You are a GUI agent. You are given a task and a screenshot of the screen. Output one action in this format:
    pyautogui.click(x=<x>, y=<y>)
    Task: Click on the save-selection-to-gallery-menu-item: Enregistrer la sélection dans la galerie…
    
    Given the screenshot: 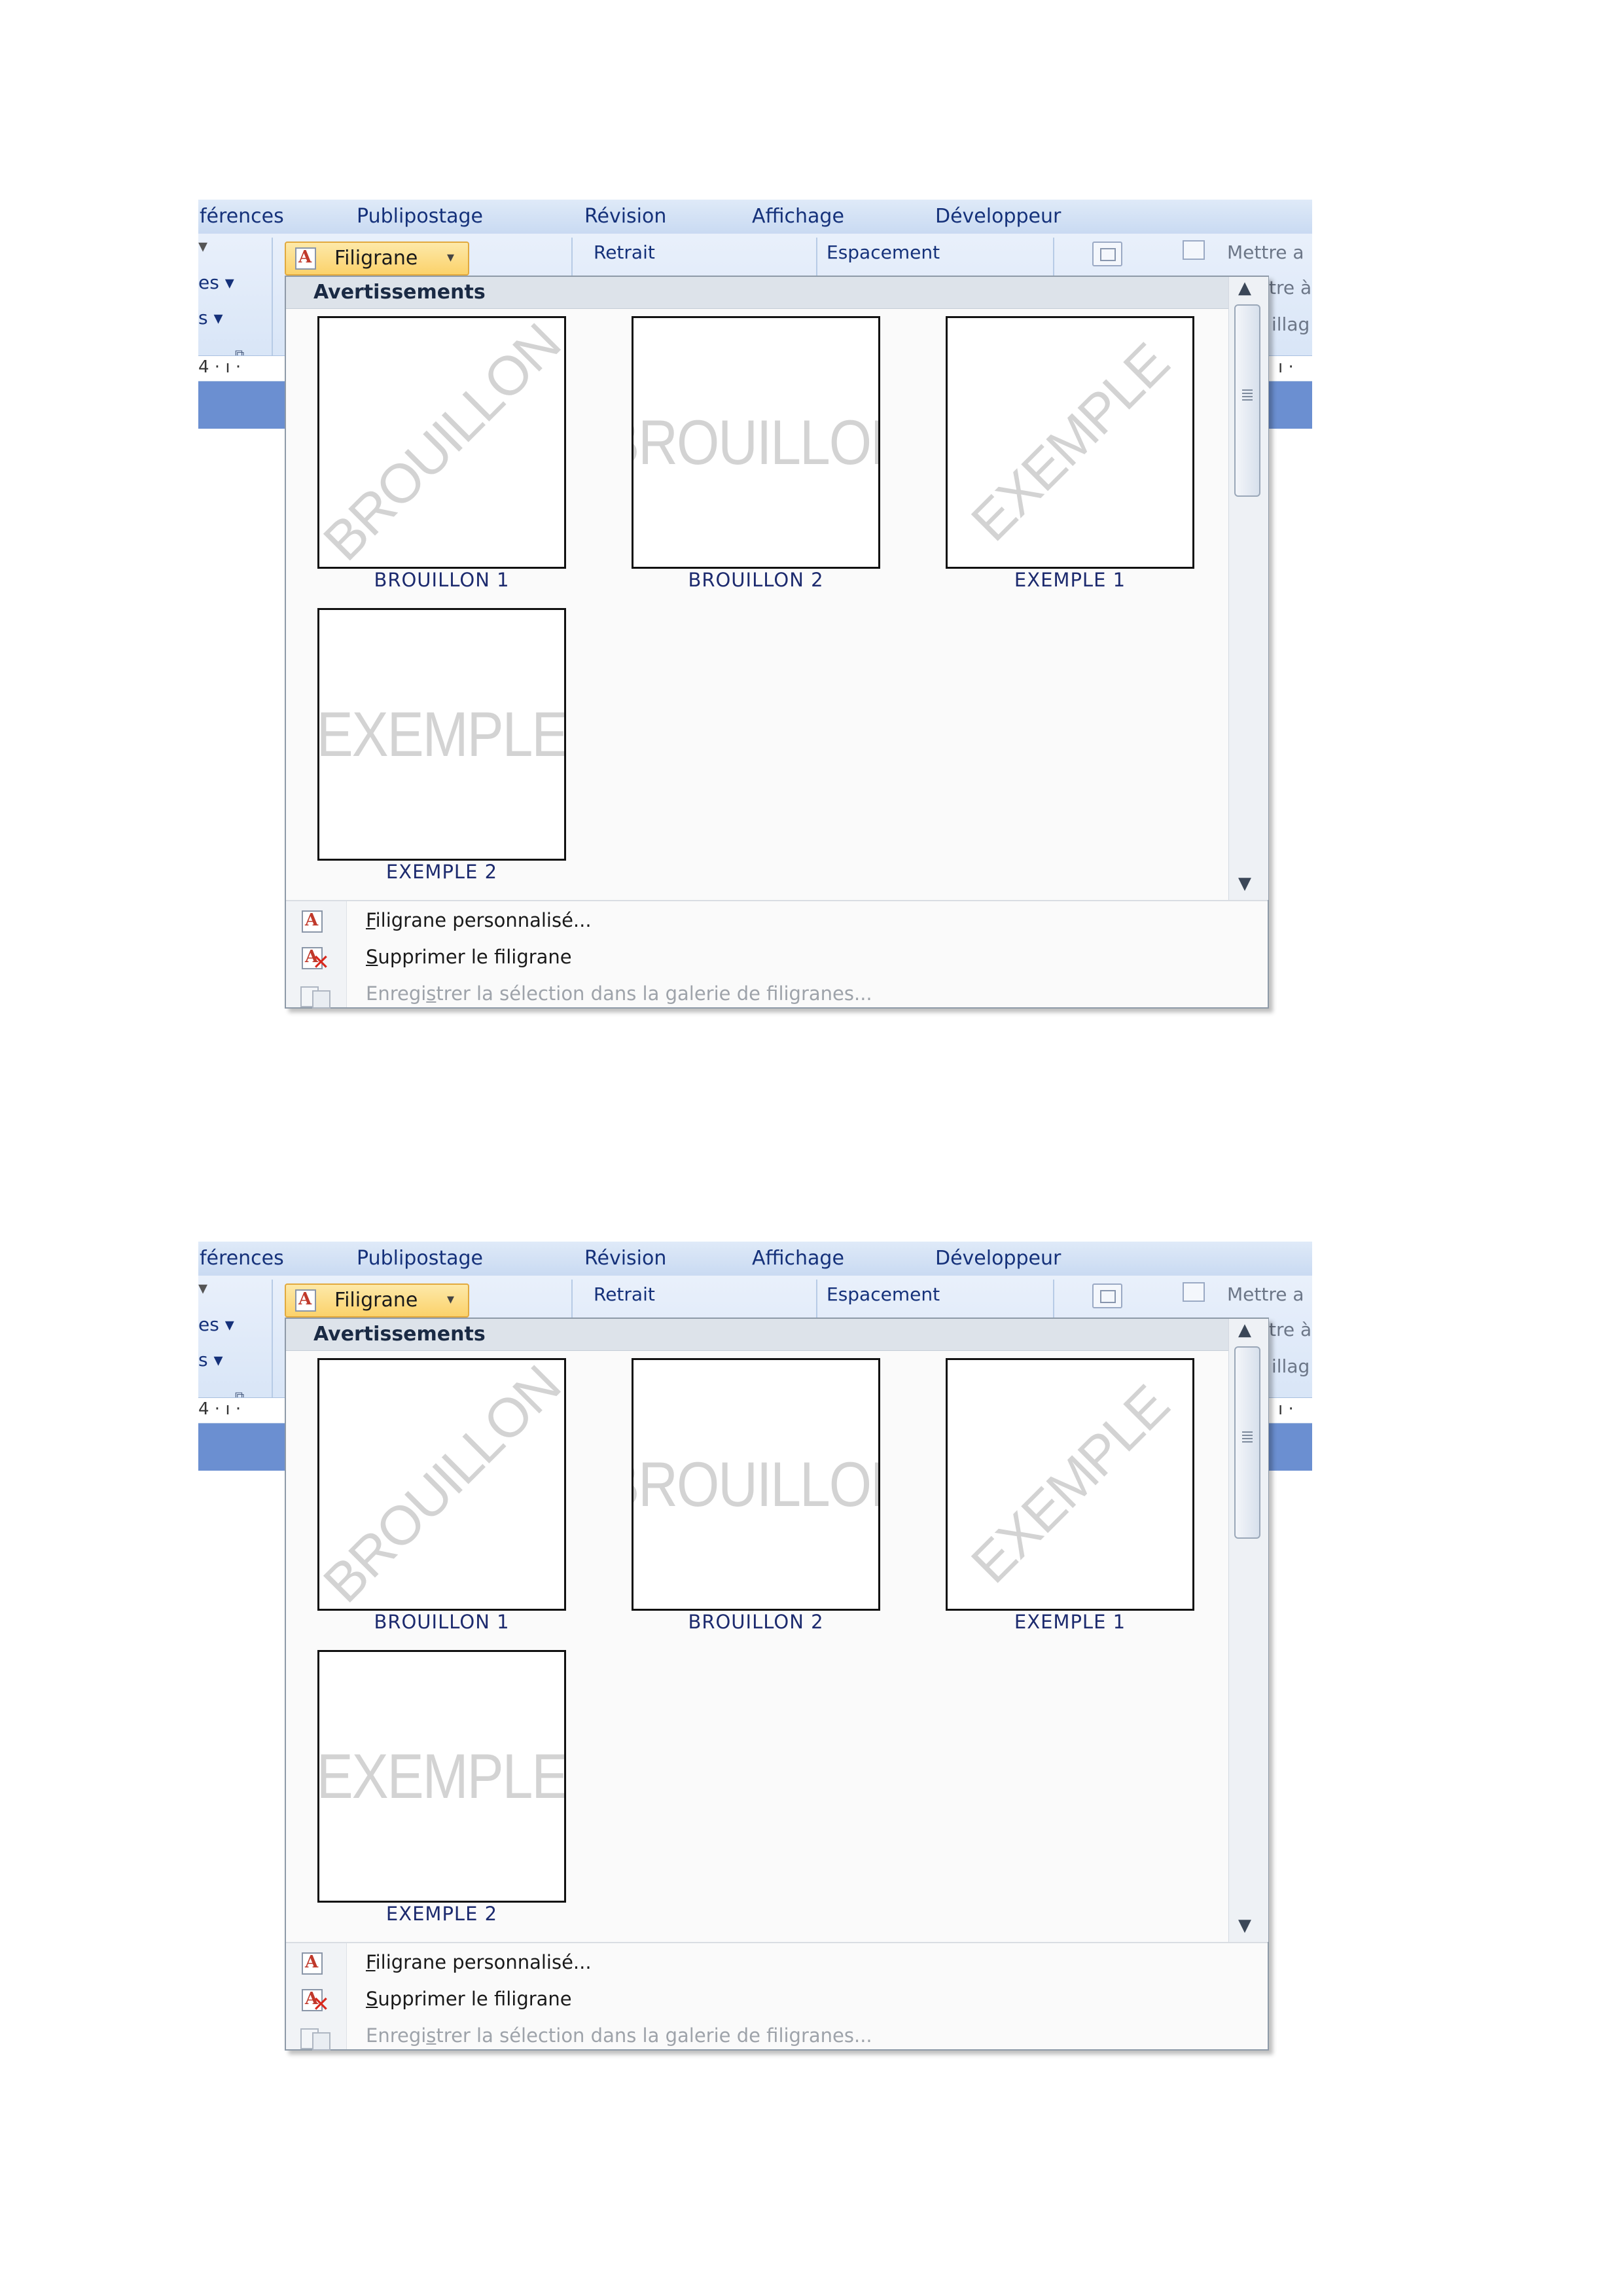 What is the action you would take?
    pyautogui.click(x=777, y=2036)
    